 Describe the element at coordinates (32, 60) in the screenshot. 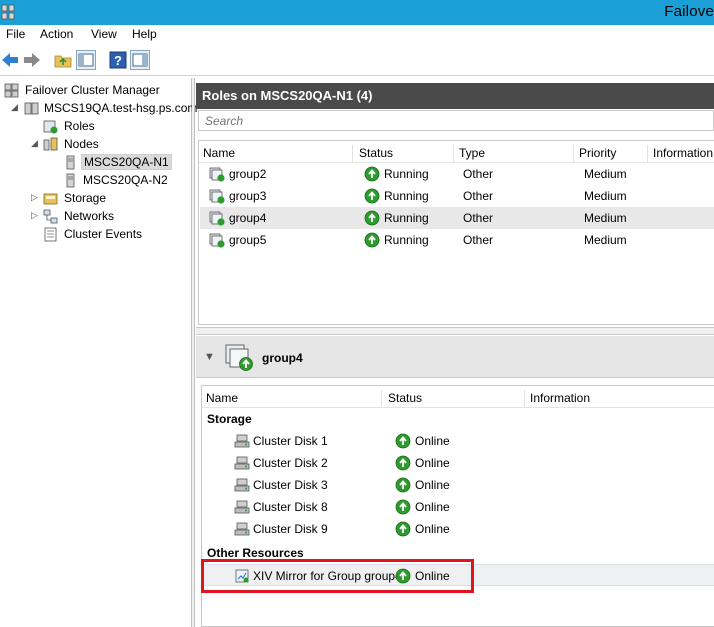

I see `forward-arrow-icon` at that location.